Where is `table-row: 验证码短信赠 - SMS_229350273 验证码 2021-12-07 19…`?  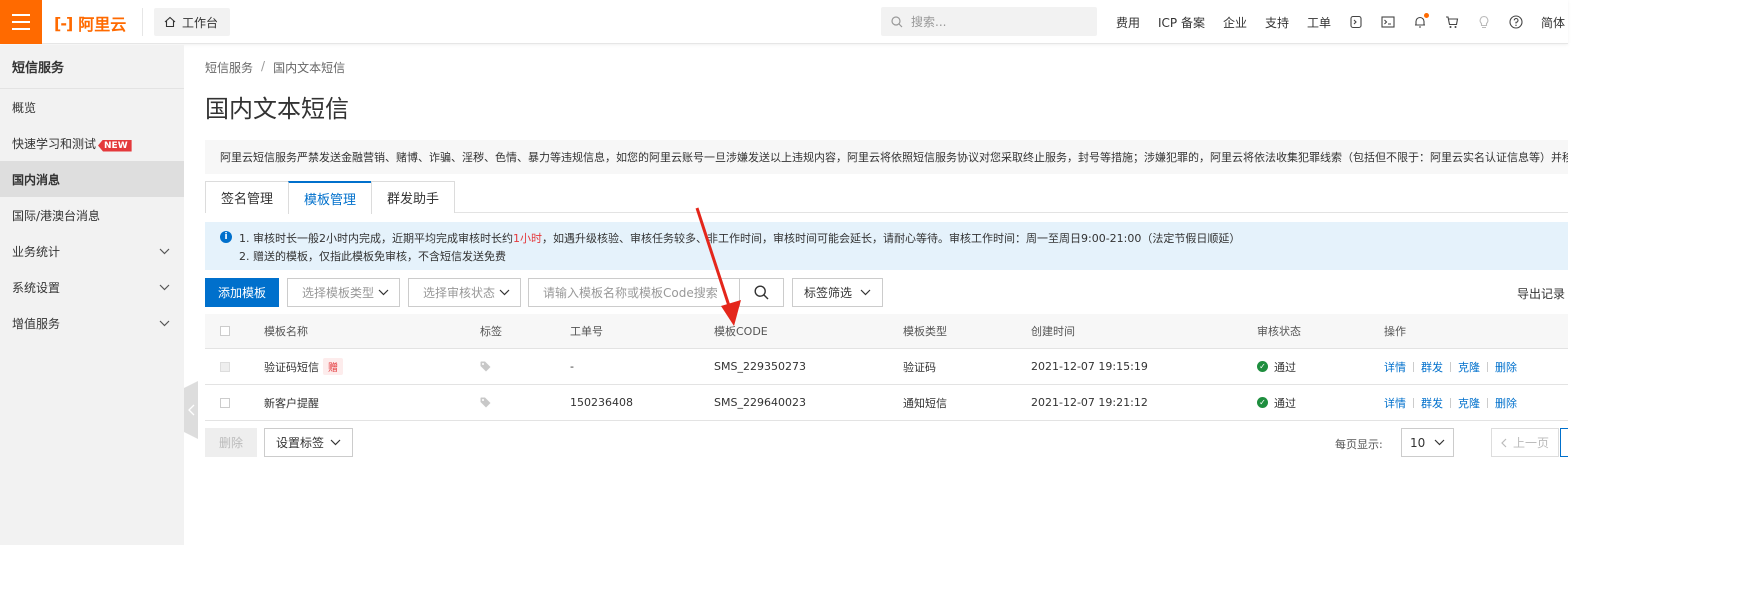 table-row: 验证码短信赠 - SMS_229350273 验证码 2021-12-07 19… is located at coordinates (886, 367).